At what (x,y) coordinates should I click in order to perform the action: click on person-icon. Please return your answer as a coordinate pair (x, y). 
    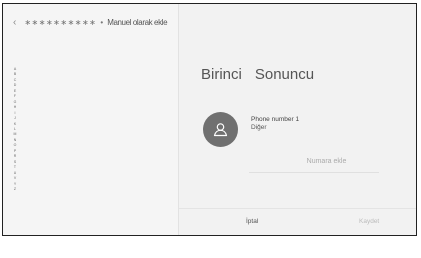
    Looking at the image, I should click on (220, 130).